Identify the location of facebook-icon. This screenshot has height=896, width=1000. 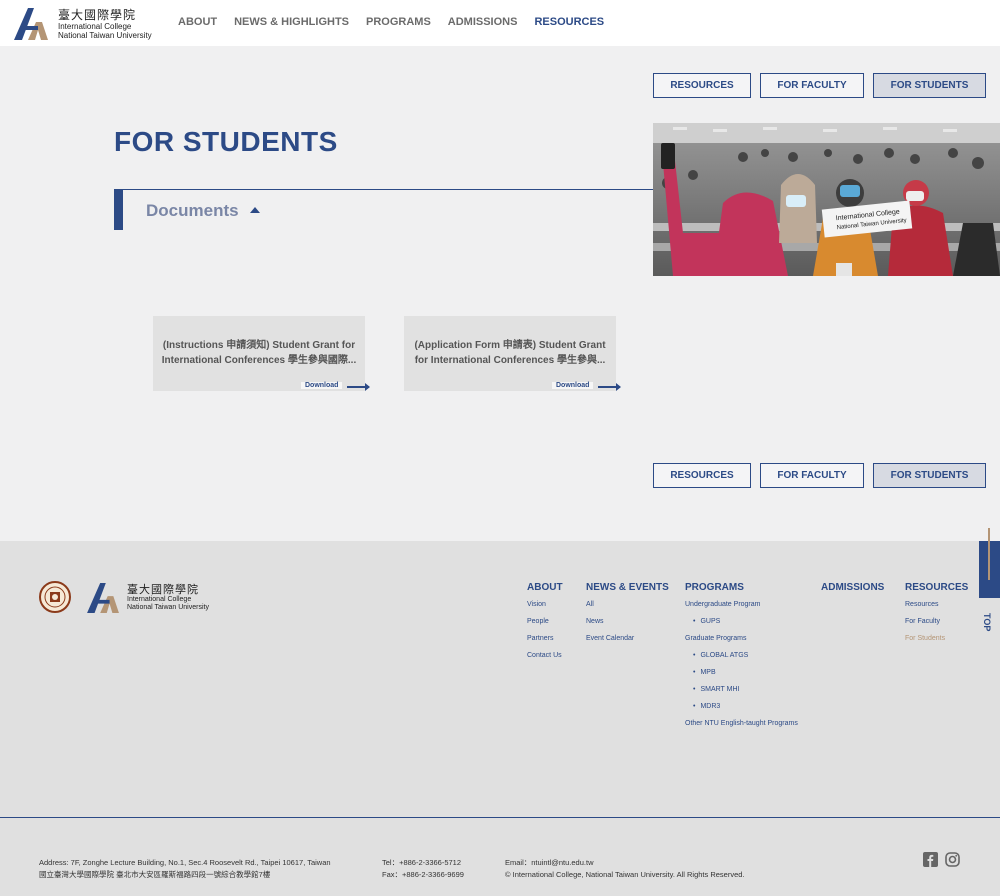
(930, 859).